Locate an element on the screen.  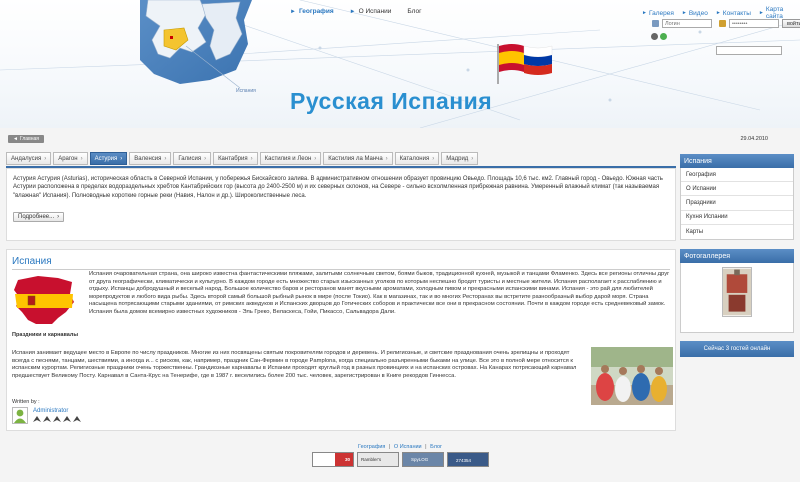
tab-andalusia: Андалусия › is located at coordinates (29, 158).